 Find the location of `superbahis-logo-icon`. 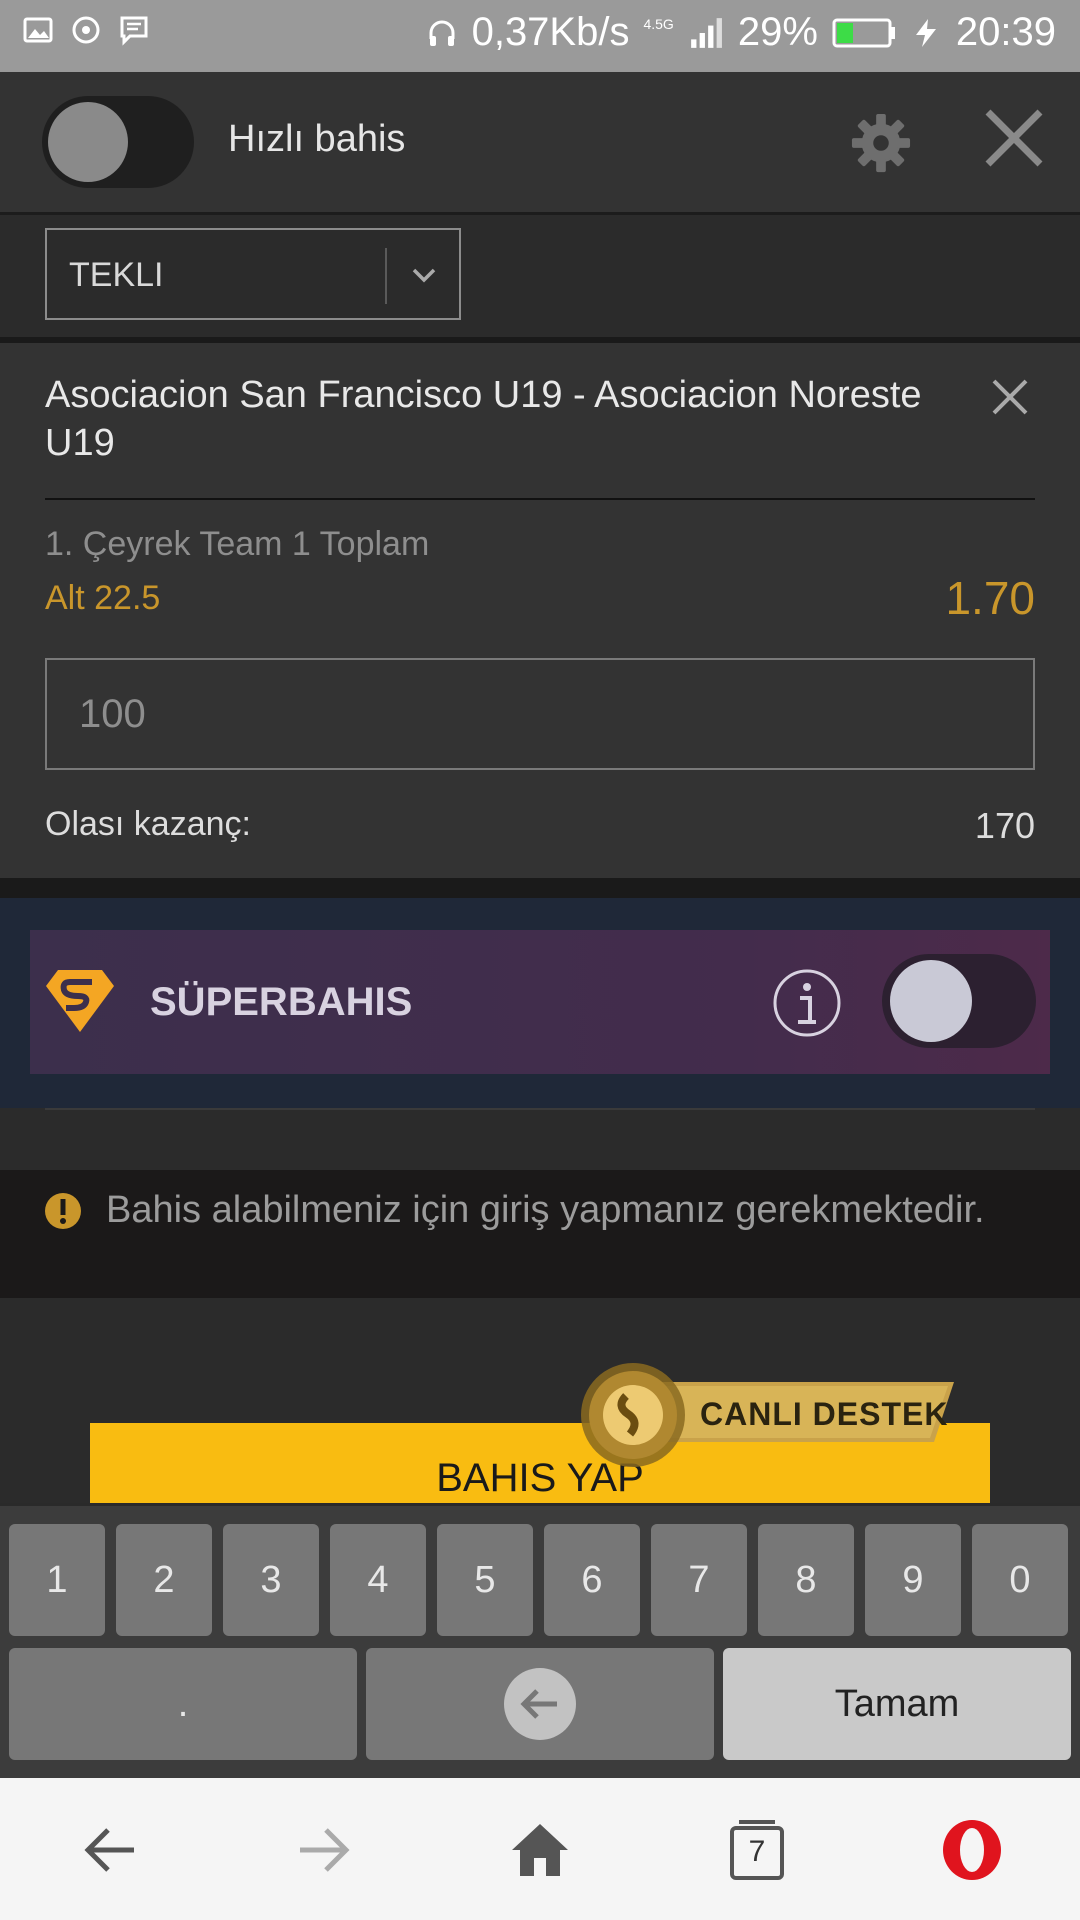

superbahis-logo-icon is located at coordinates (80, 1001).